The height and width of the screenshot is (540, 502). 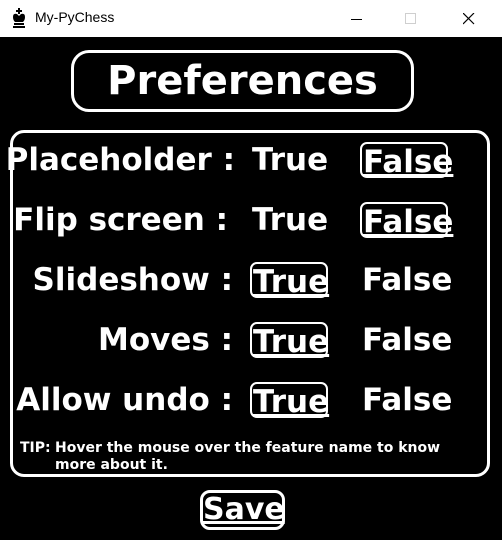 I want to click on tip-prefix: TIP:, so click(x=35, y=448).